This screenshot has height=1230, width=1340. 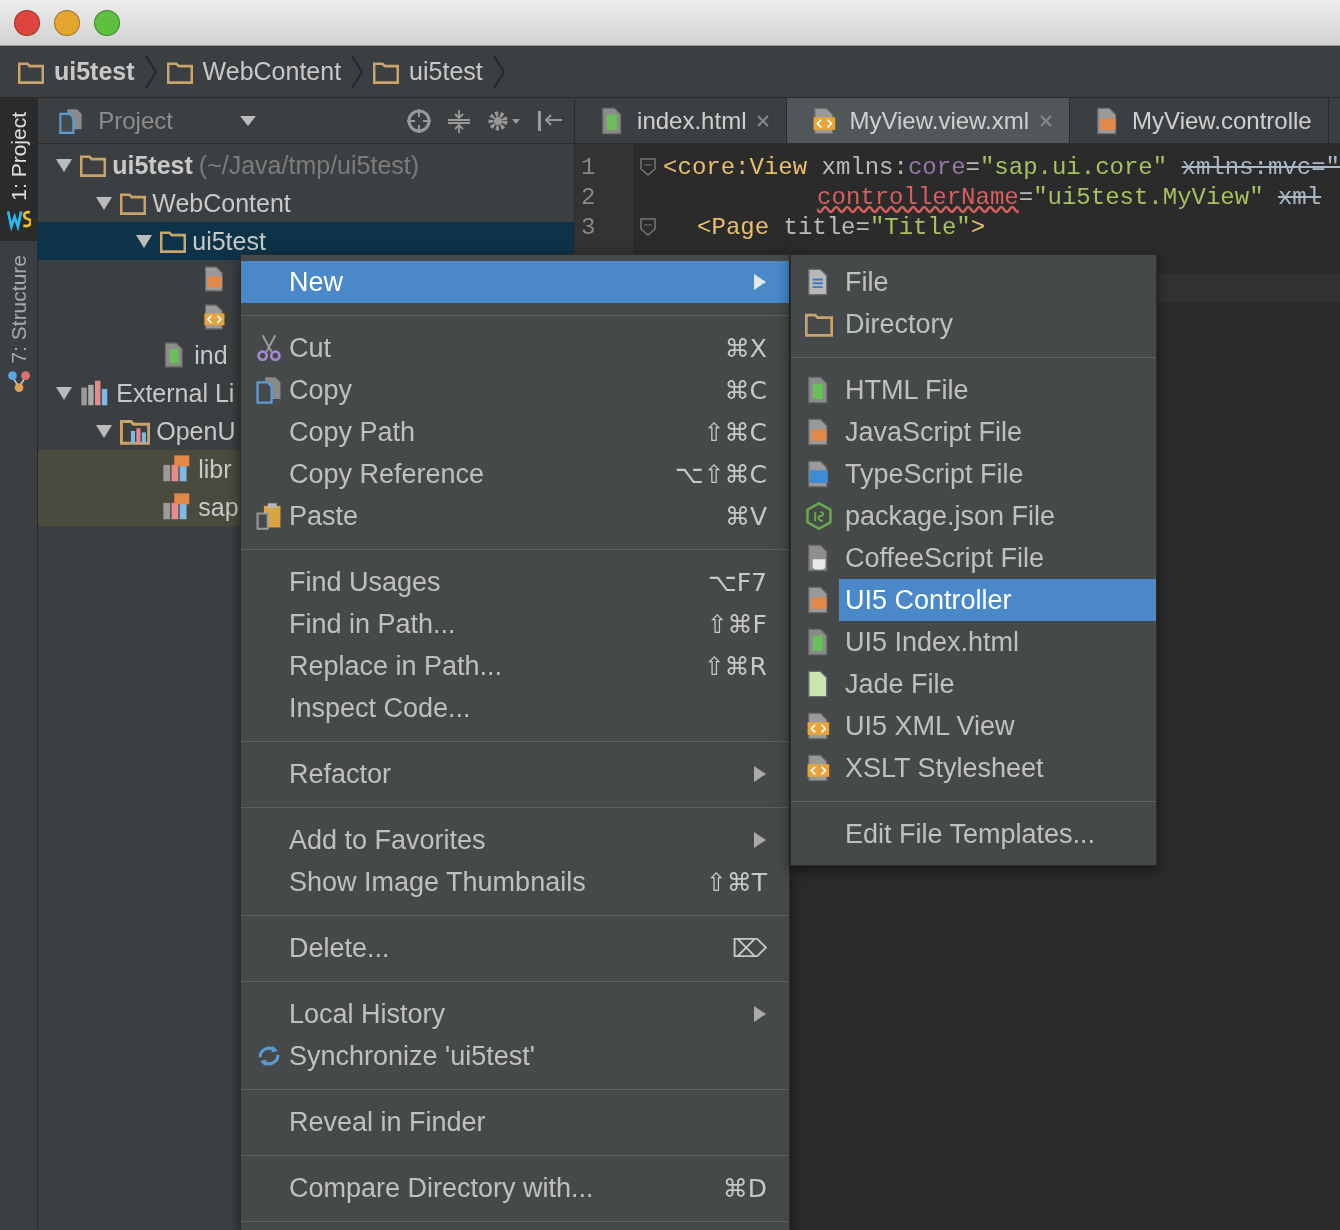 I want to click on menu-item: Find Usages ⌥F7, so click(x=515, y=582).